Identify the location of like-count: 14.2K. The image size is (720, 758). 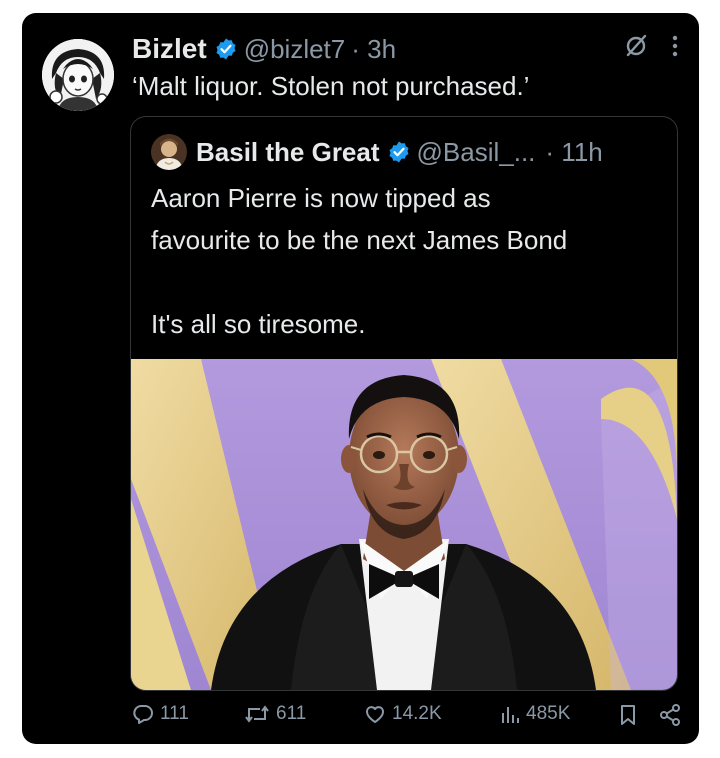
(417, 713).